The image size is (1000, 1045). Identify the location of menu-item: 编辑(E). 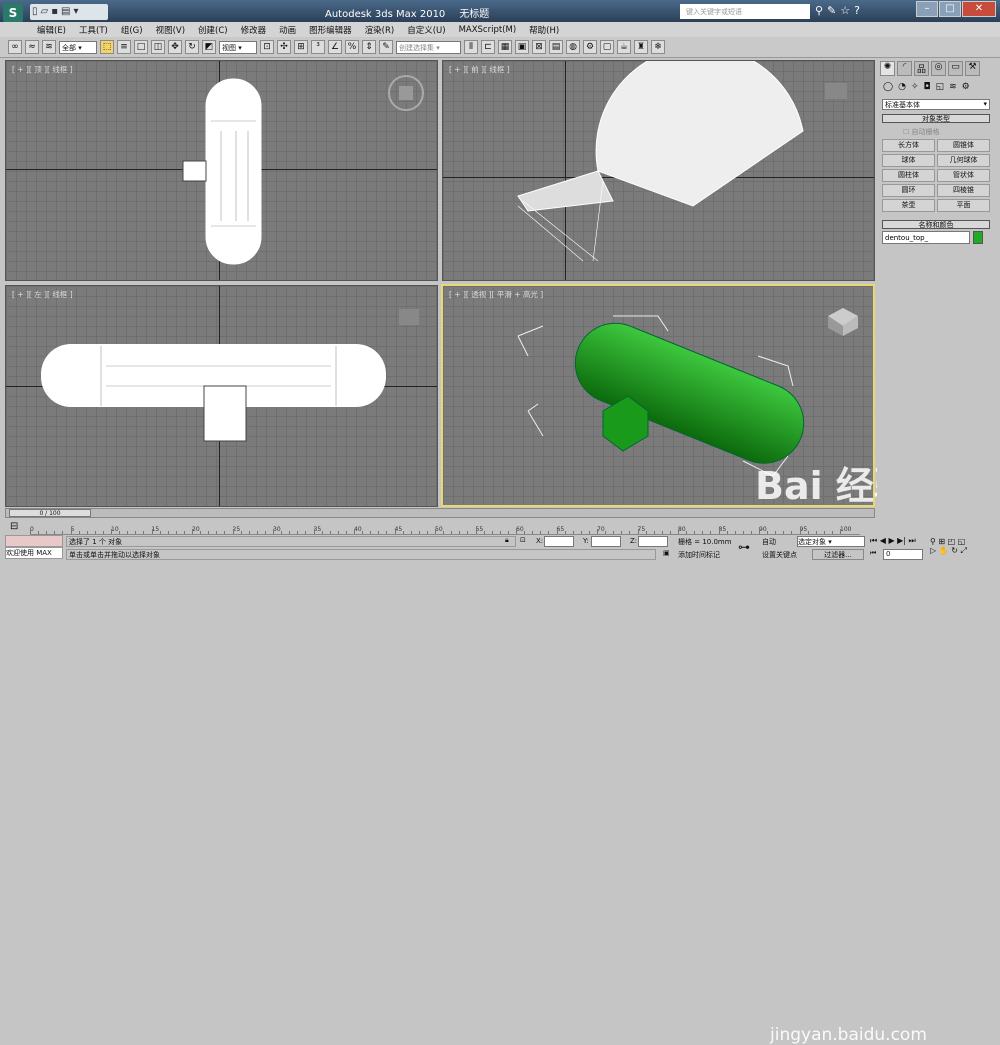
(51, 30).